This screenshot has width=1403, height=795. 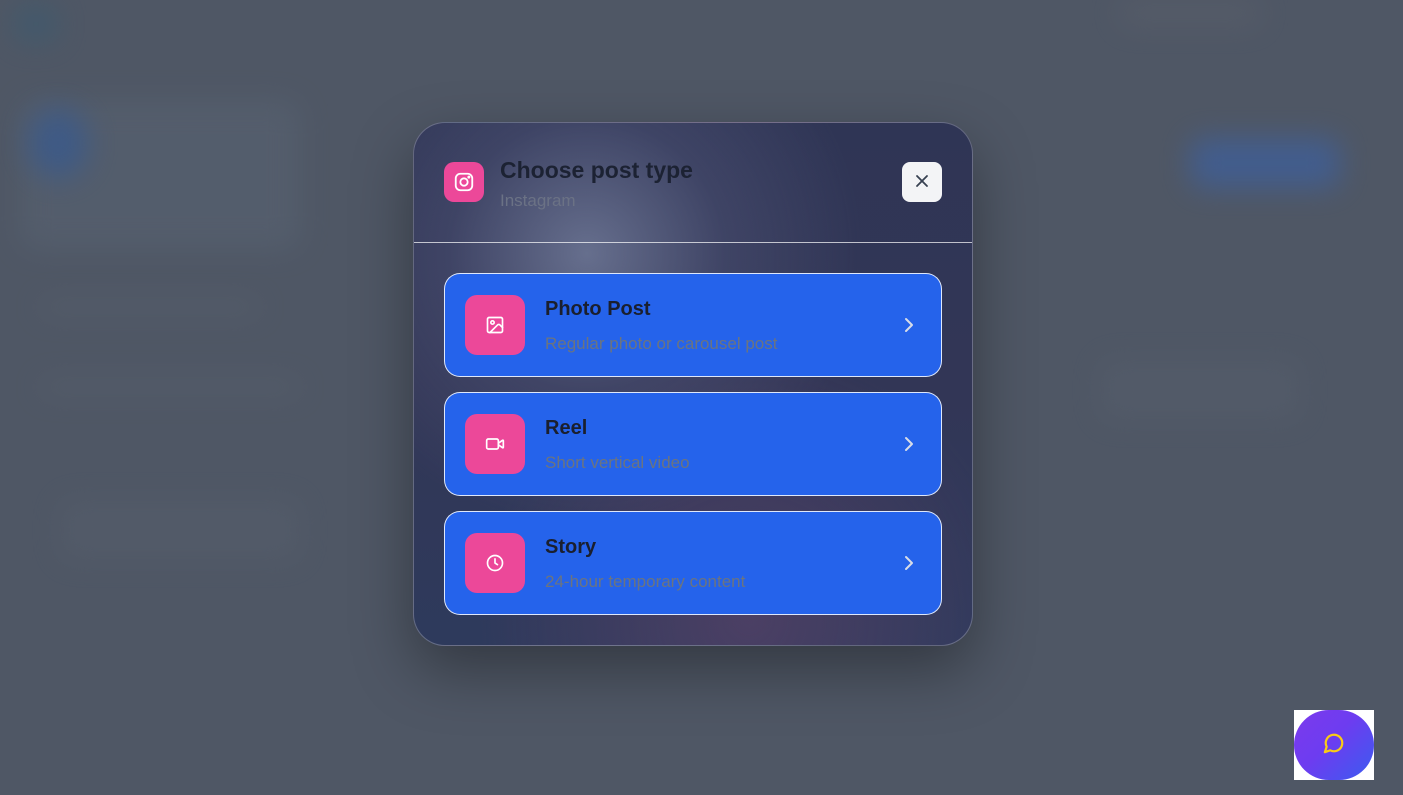 I want to click on option-description: Regular photo or carousel post, so click(x=661, y=343).